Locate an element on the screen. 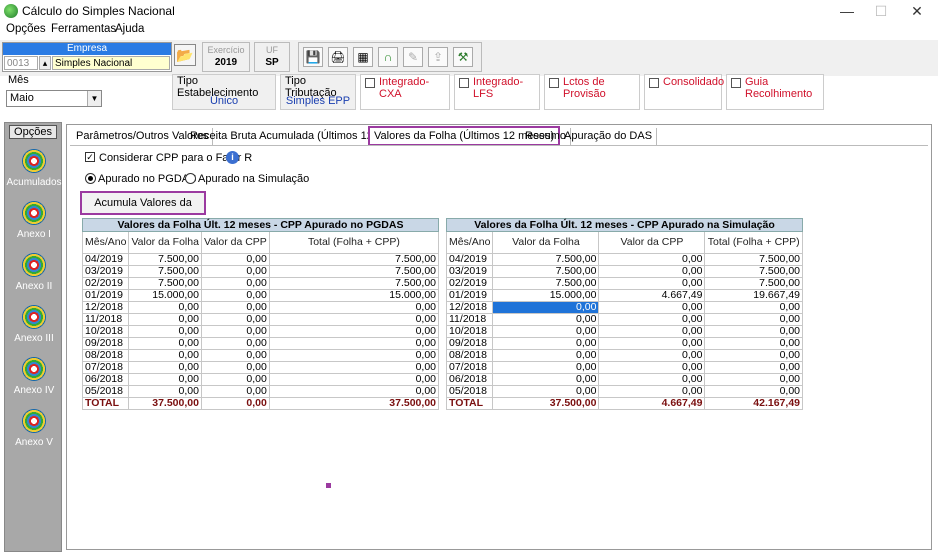 This screenshot has width=938, height=557. sidebar-item-anexo-ii: Anexo II is located at coordinates (34, 278).